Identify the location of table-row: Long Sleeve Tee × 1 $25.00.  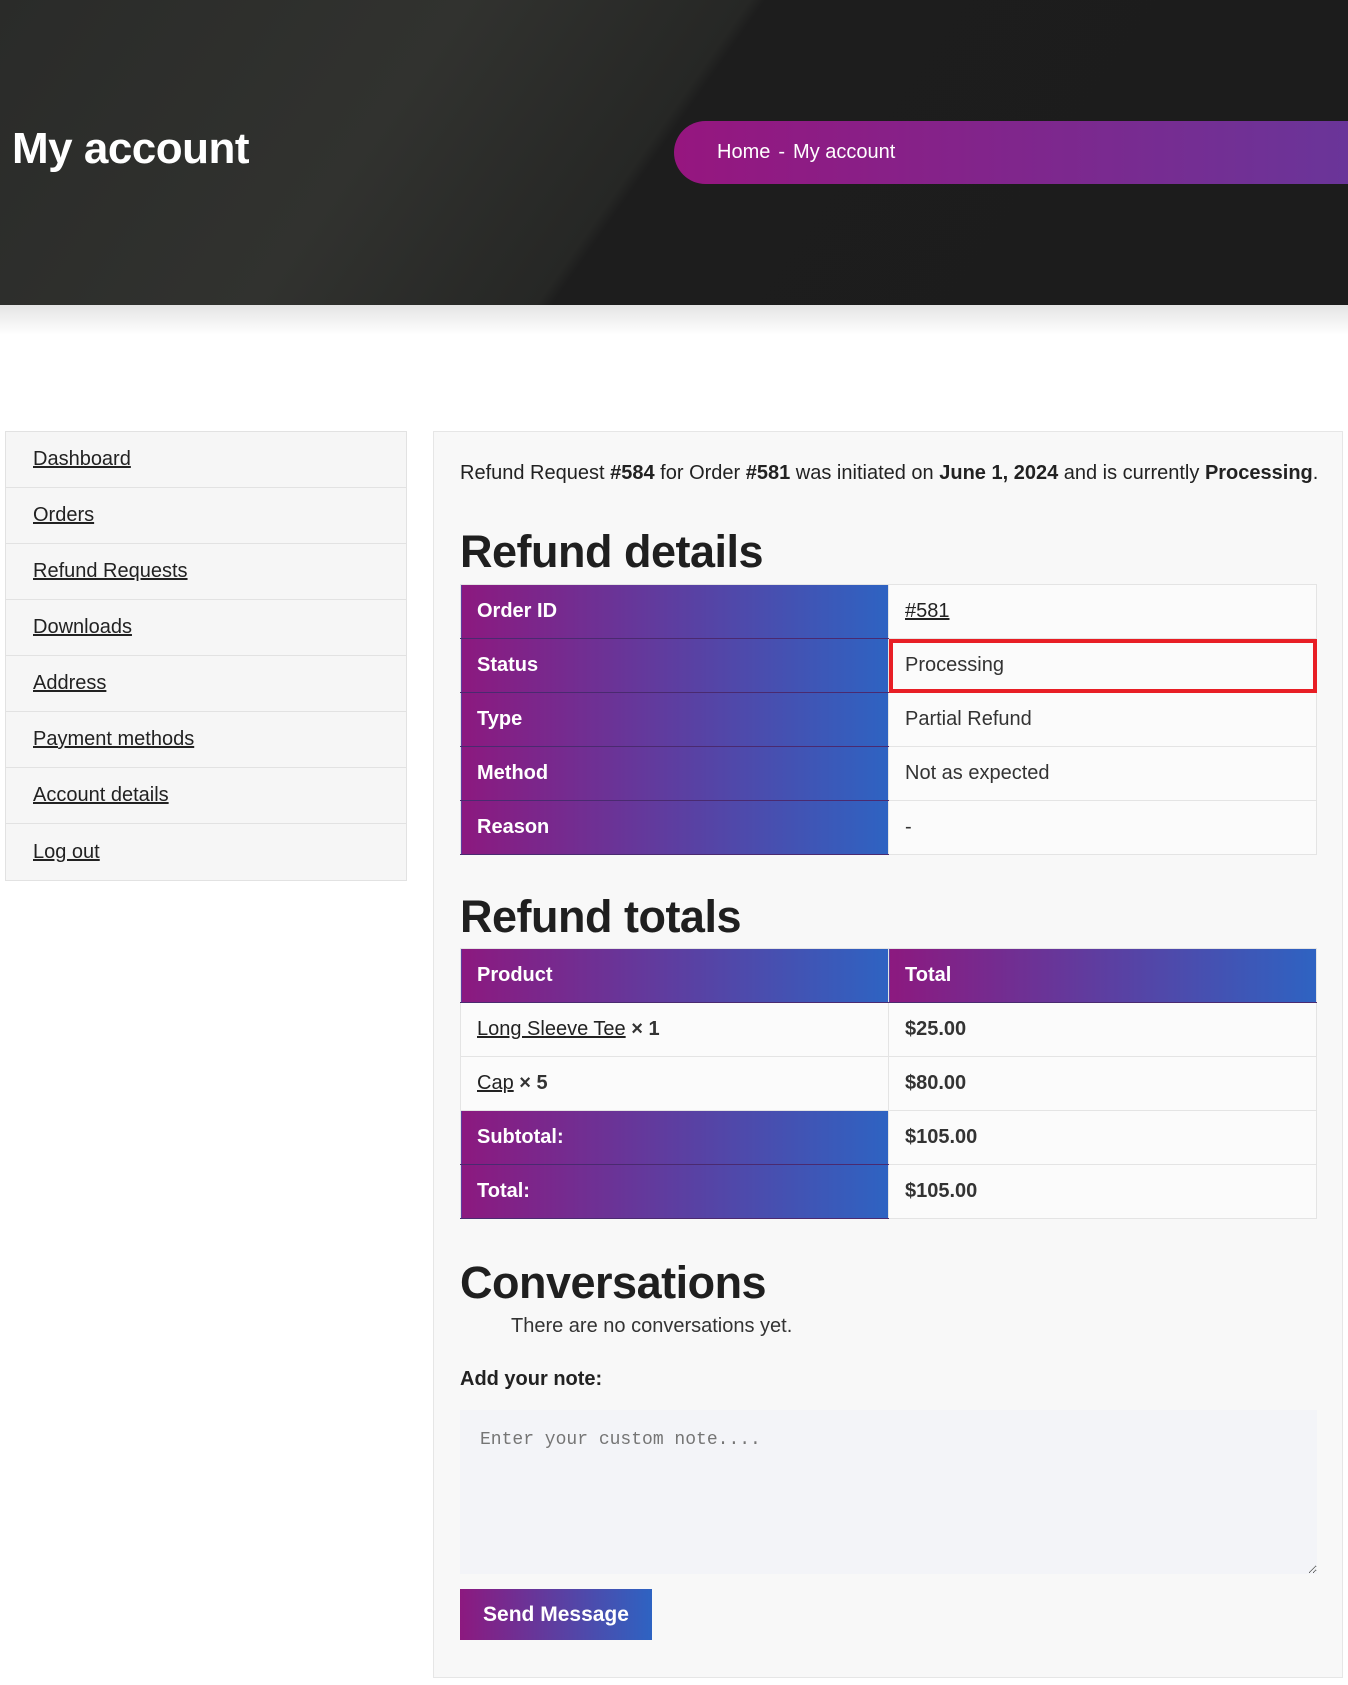
(888, 1029).